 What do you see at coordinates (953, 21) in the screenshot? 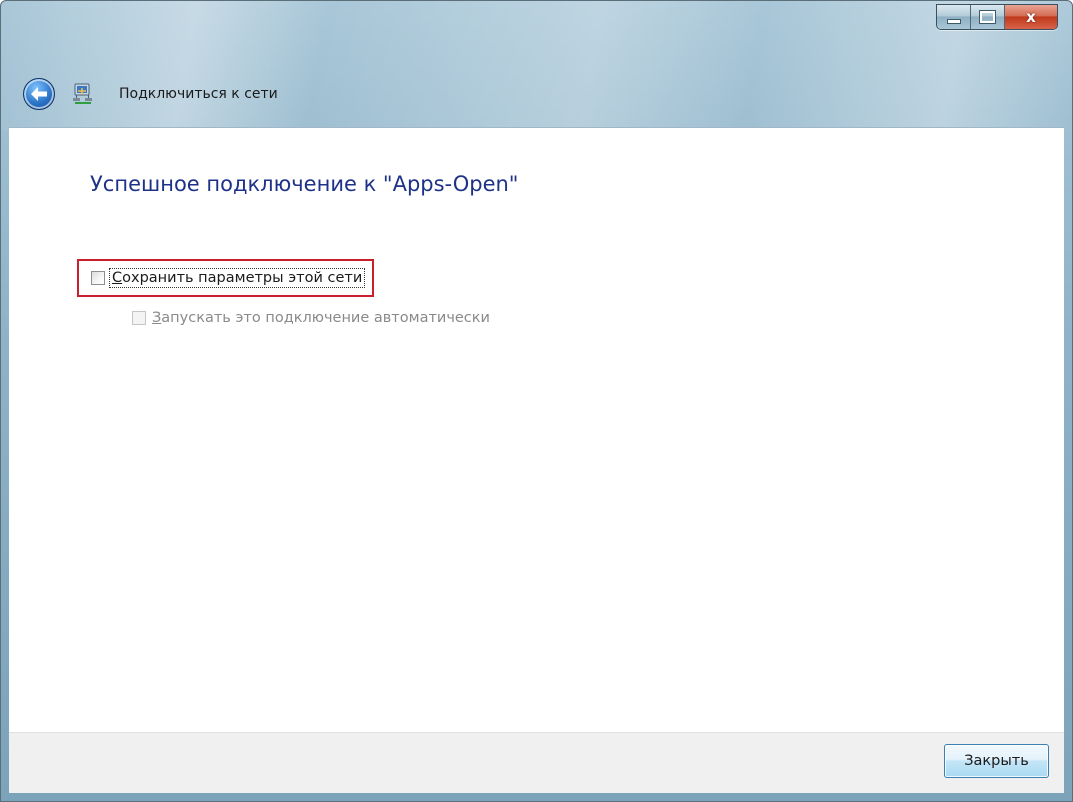
I see `minimize-icon` at bounding box center [953, 21].